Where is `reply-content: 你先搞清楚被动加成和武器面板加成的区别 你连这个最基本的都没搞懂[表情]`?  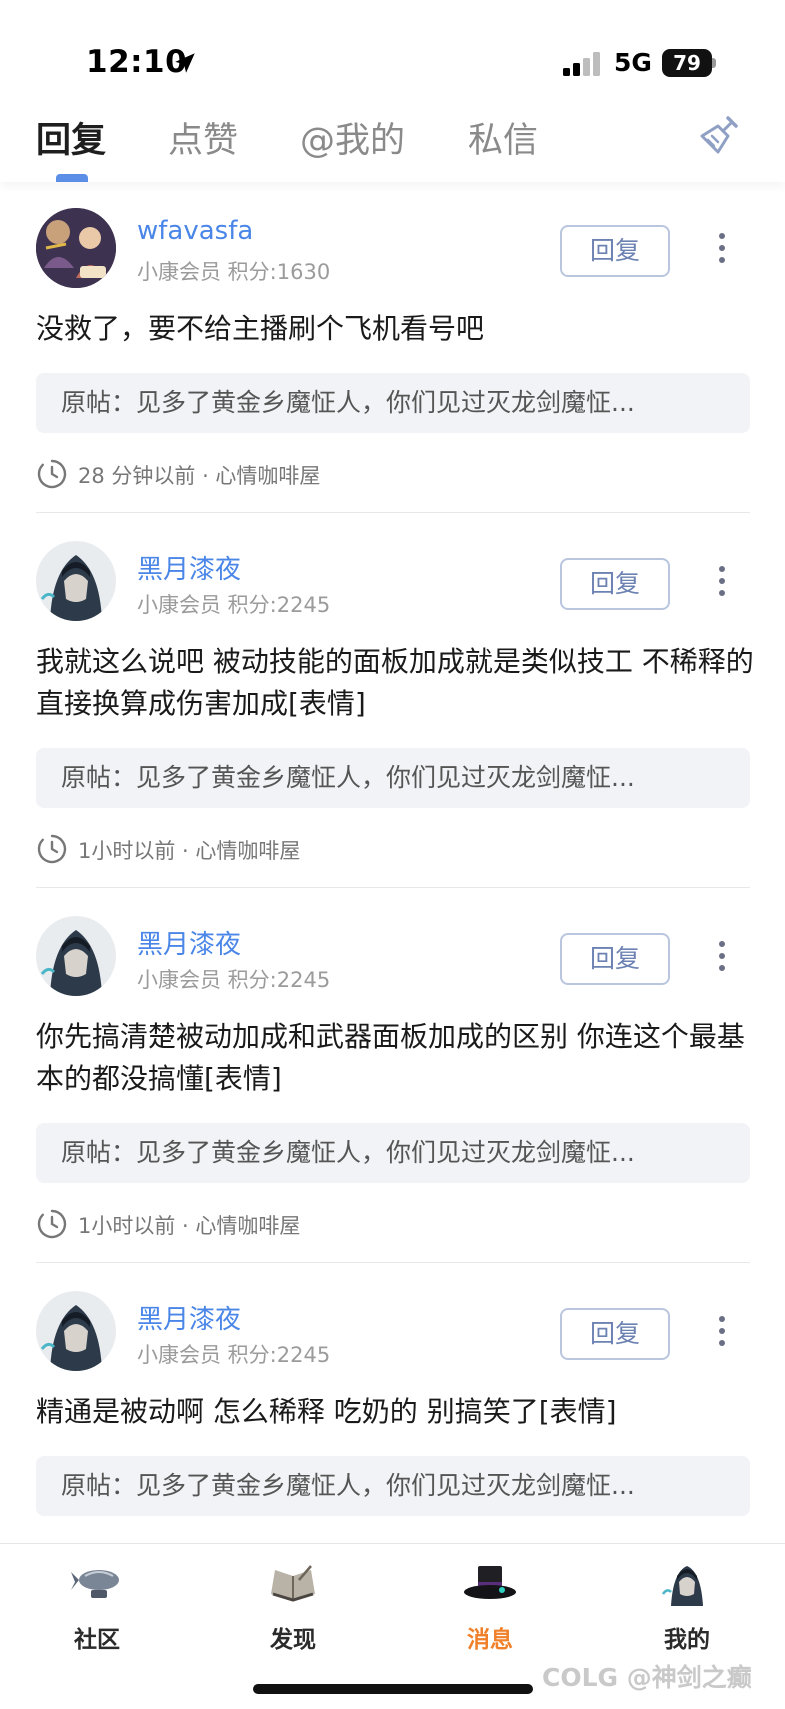
reply-content: 你先搞清楚被动加成和武器面板加成的区别 你连这个最基本的都没搞懂[表情] is located at coordinates (390, 1057).